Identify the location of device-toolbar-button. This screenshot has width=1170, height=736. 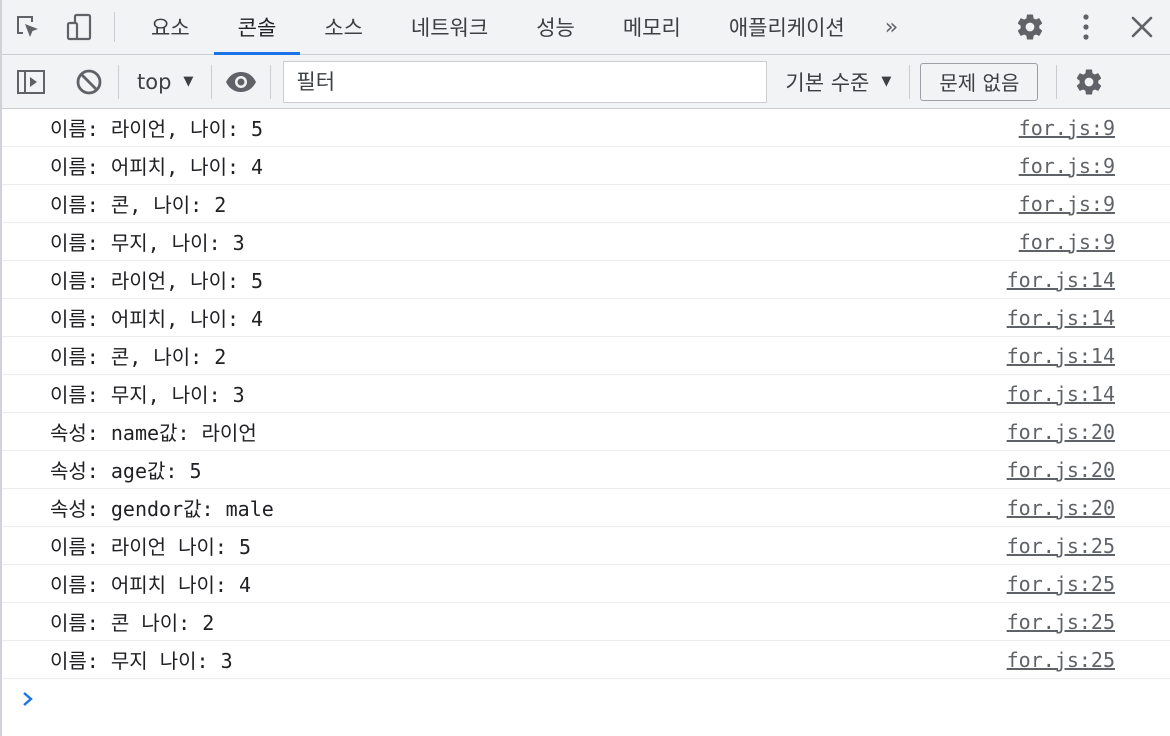
(80, 27).